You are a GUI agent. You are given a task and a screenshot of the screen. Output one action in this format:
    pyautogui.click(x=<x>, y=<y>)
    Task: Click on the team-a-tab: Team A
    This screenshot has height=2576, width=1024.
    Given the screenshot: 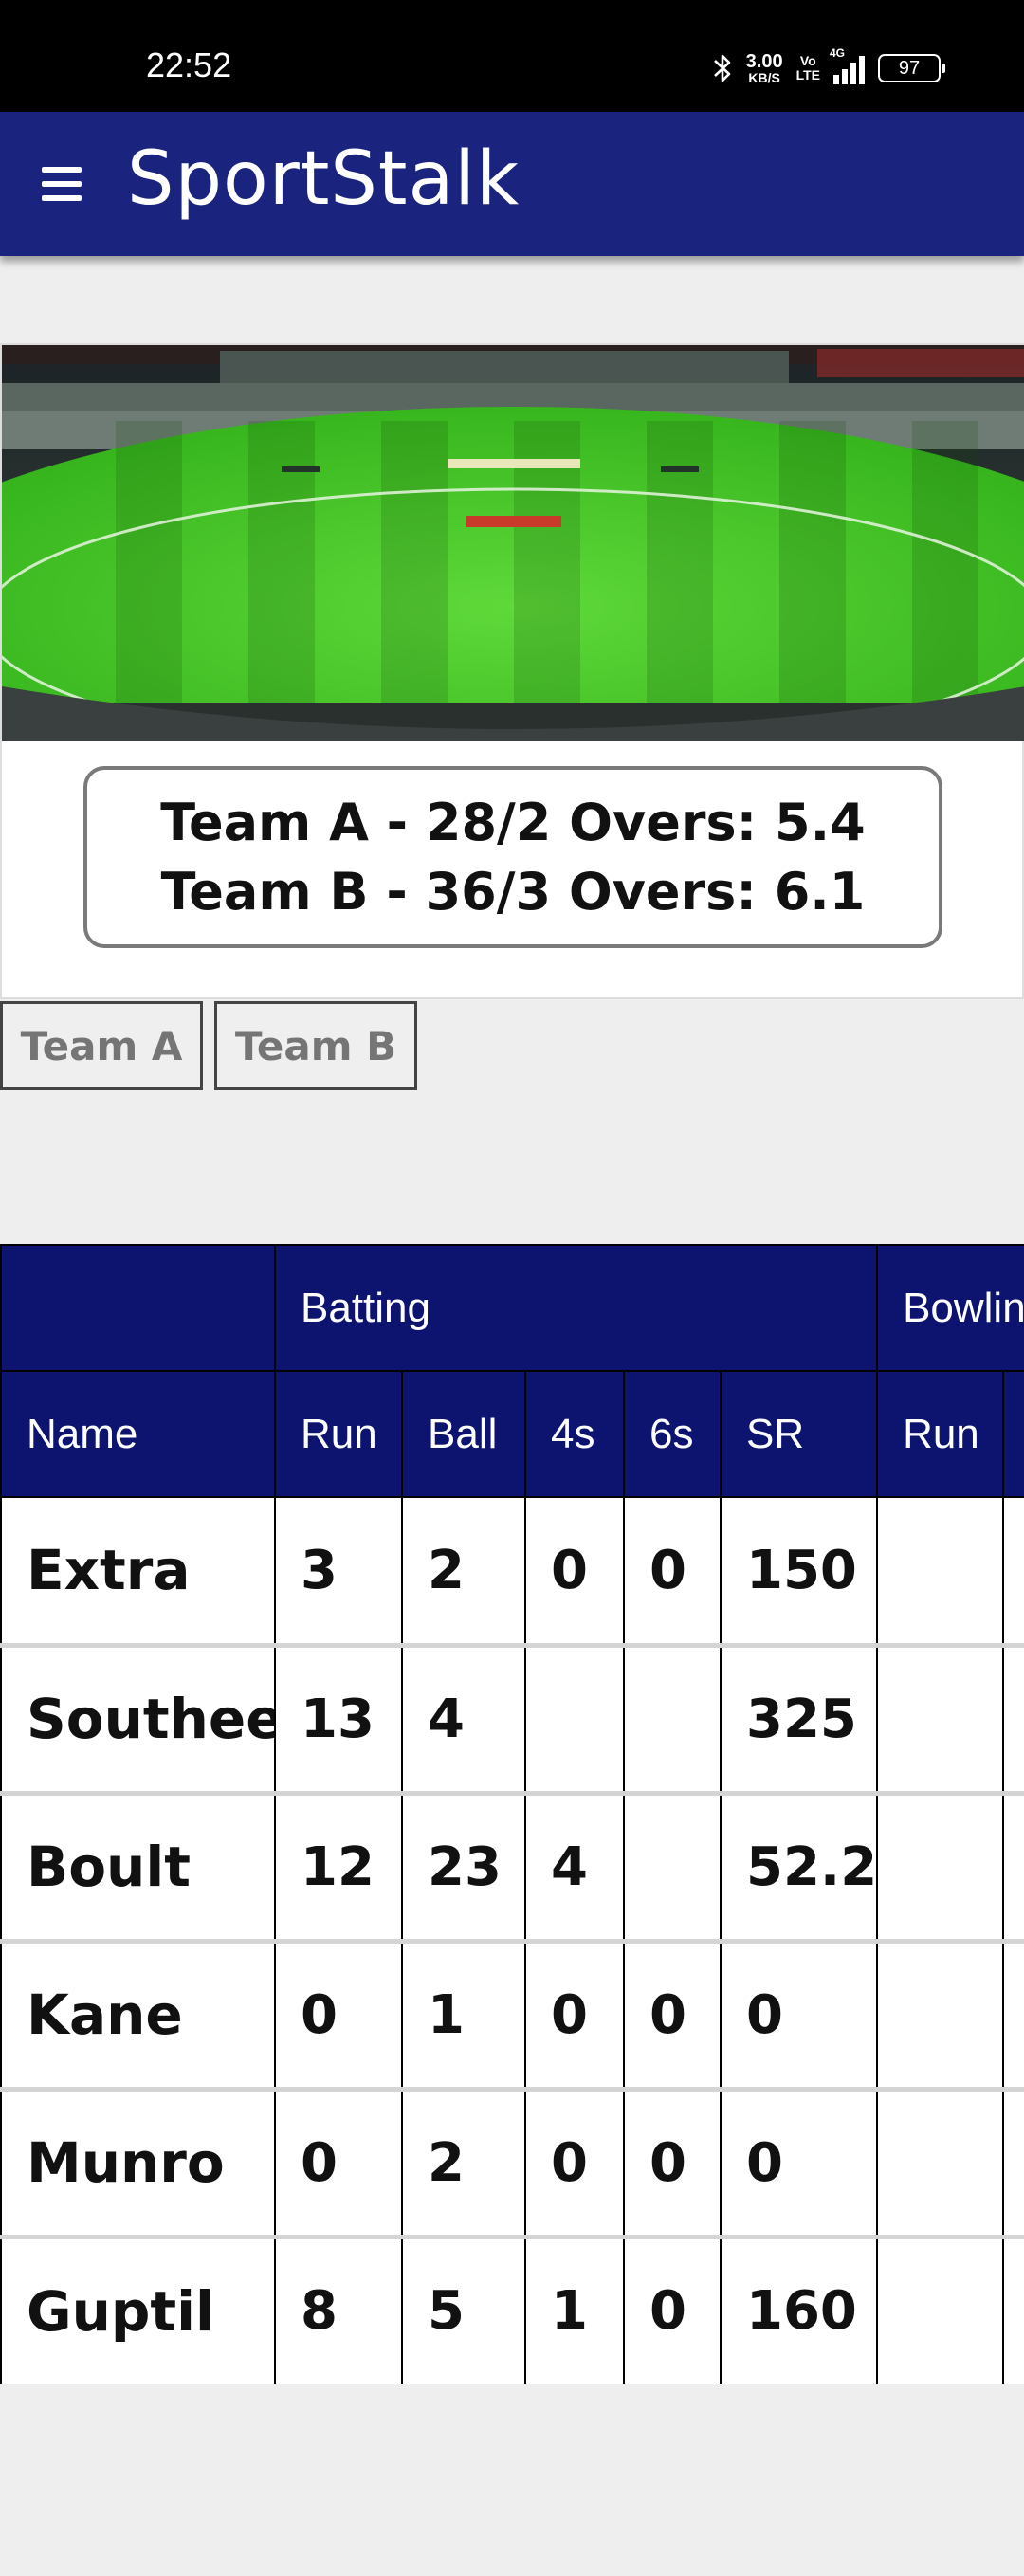 What is the action you would take?
    pyautogui.click(x=101, y=1045)
    